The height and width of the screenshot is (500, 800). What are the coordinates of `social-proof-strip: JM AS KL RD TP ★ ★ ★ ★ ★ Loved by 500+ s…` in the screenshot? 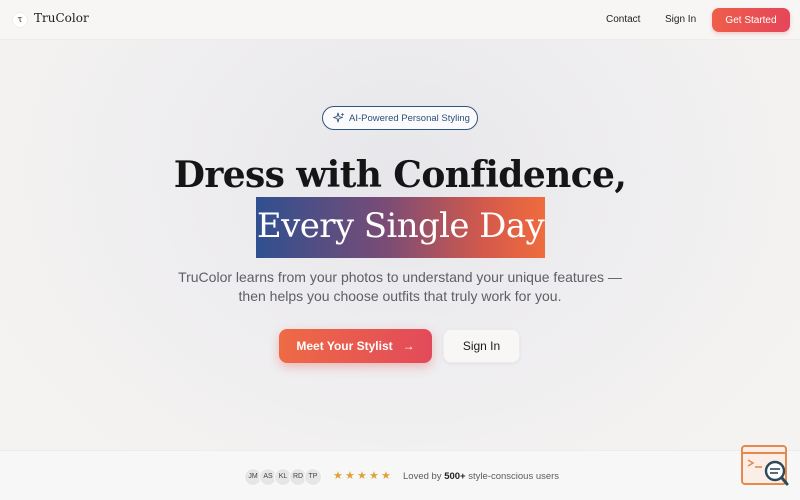 It's located at (400, 475).